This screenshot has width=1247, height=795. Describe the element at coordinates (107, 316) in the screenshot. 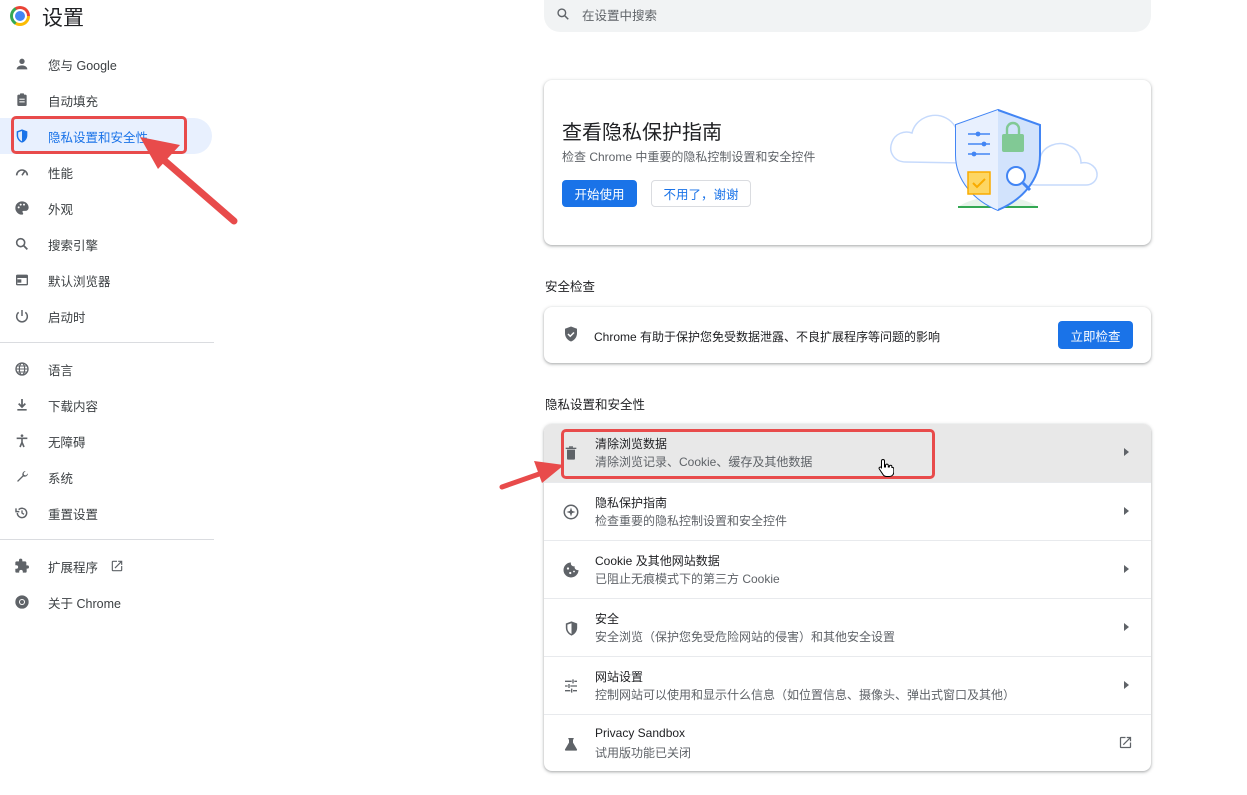

I see `sidebar-item-on-startup: 启动时` at that location.